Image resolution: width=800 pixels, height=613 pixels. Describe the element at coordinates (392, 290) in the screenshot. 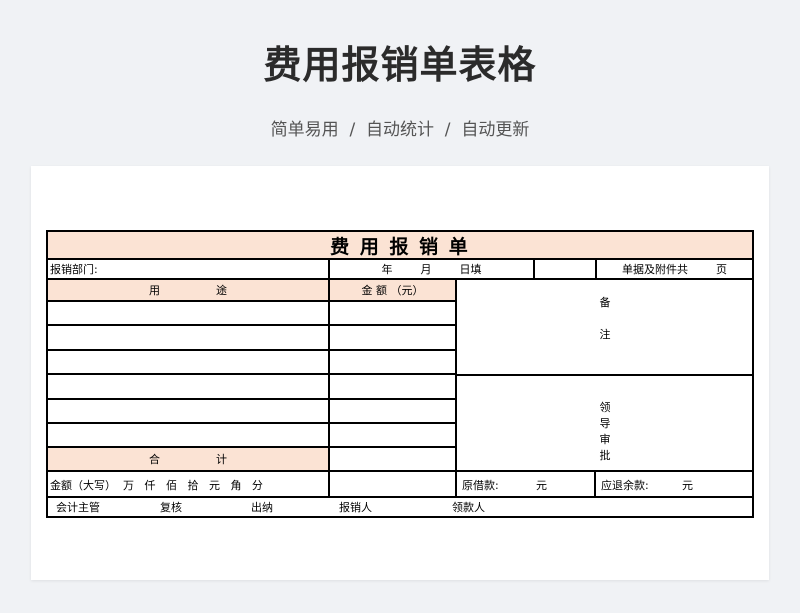

I see `amount-header: 金 额 （元）` at that location.